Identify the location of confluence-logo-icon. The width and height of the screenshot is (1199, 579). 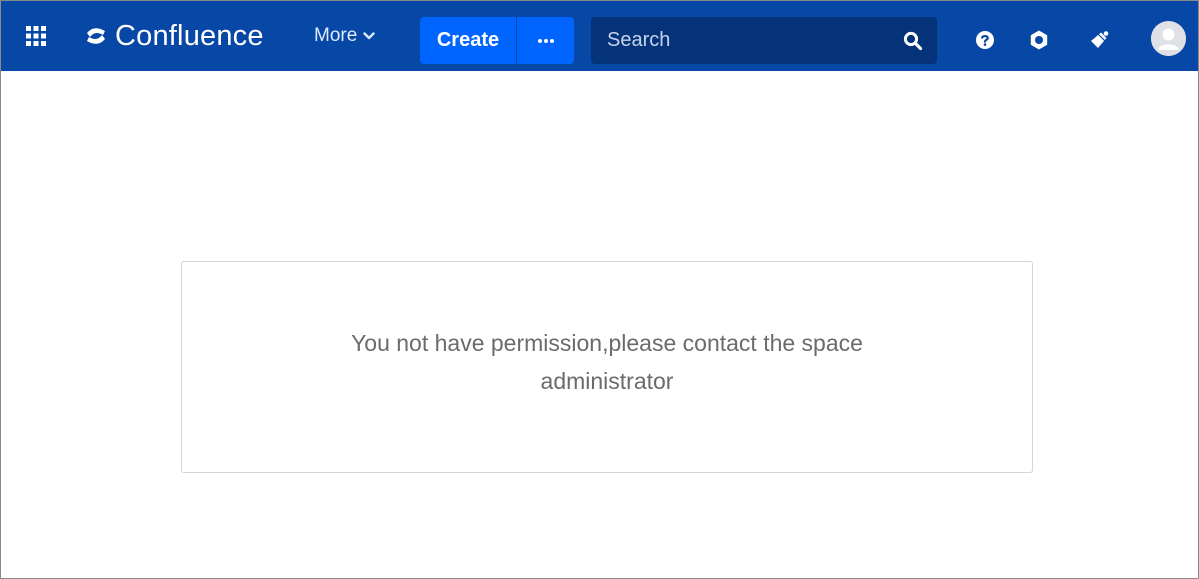
(96, 36).